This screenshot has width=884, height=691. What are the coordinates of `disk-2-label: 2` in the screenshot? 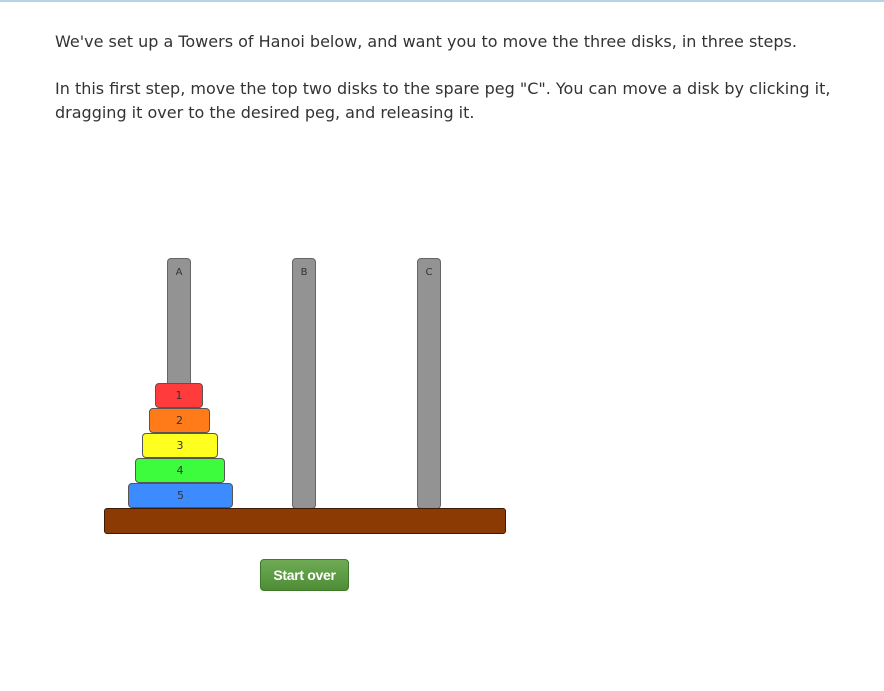 It's located at (179, 420).